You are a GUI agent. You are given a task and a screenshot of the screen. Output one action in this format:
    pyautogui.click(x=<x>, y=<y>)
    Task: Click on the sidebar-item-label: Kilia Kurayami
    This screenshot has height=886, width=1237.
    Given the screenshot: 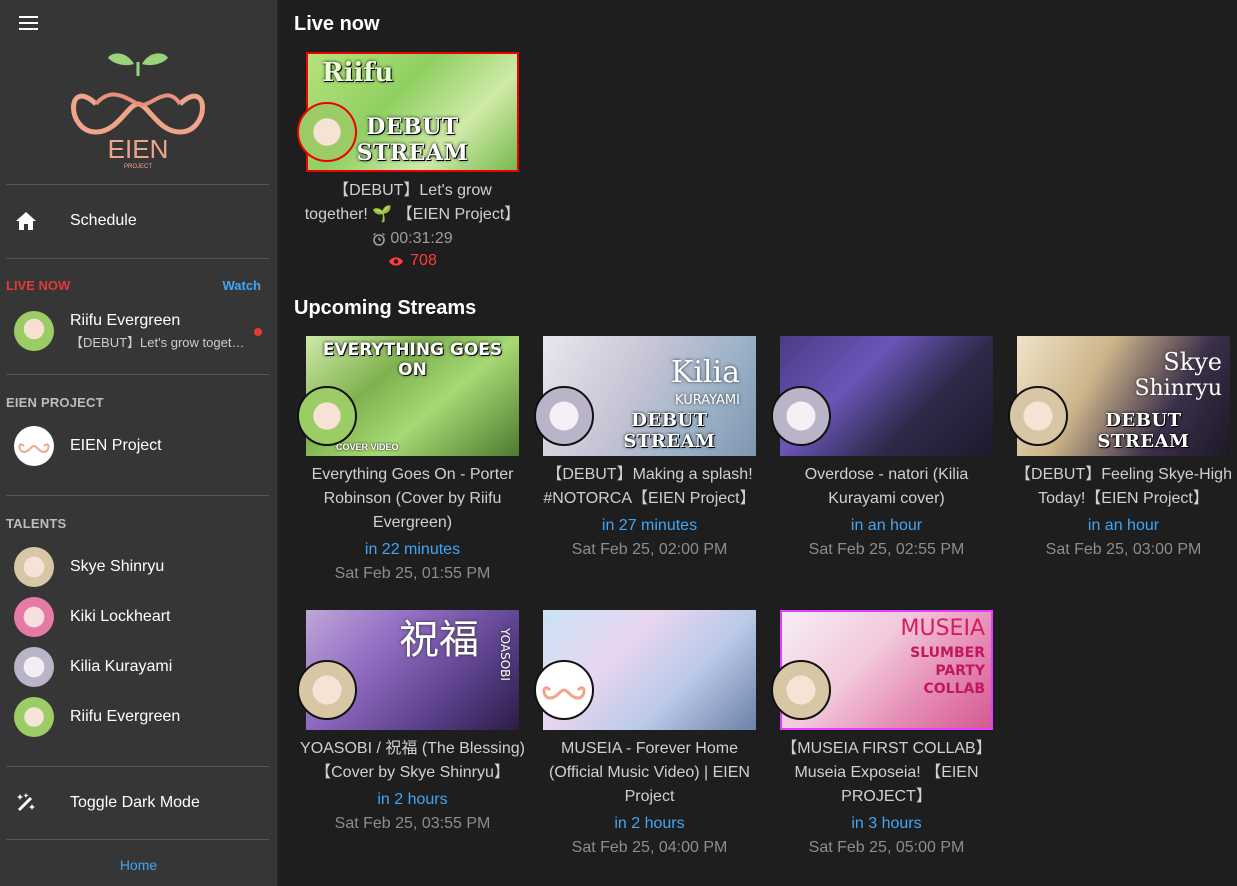 What is the action you would take?
    pyautogui.click(x=121, y=666)
    